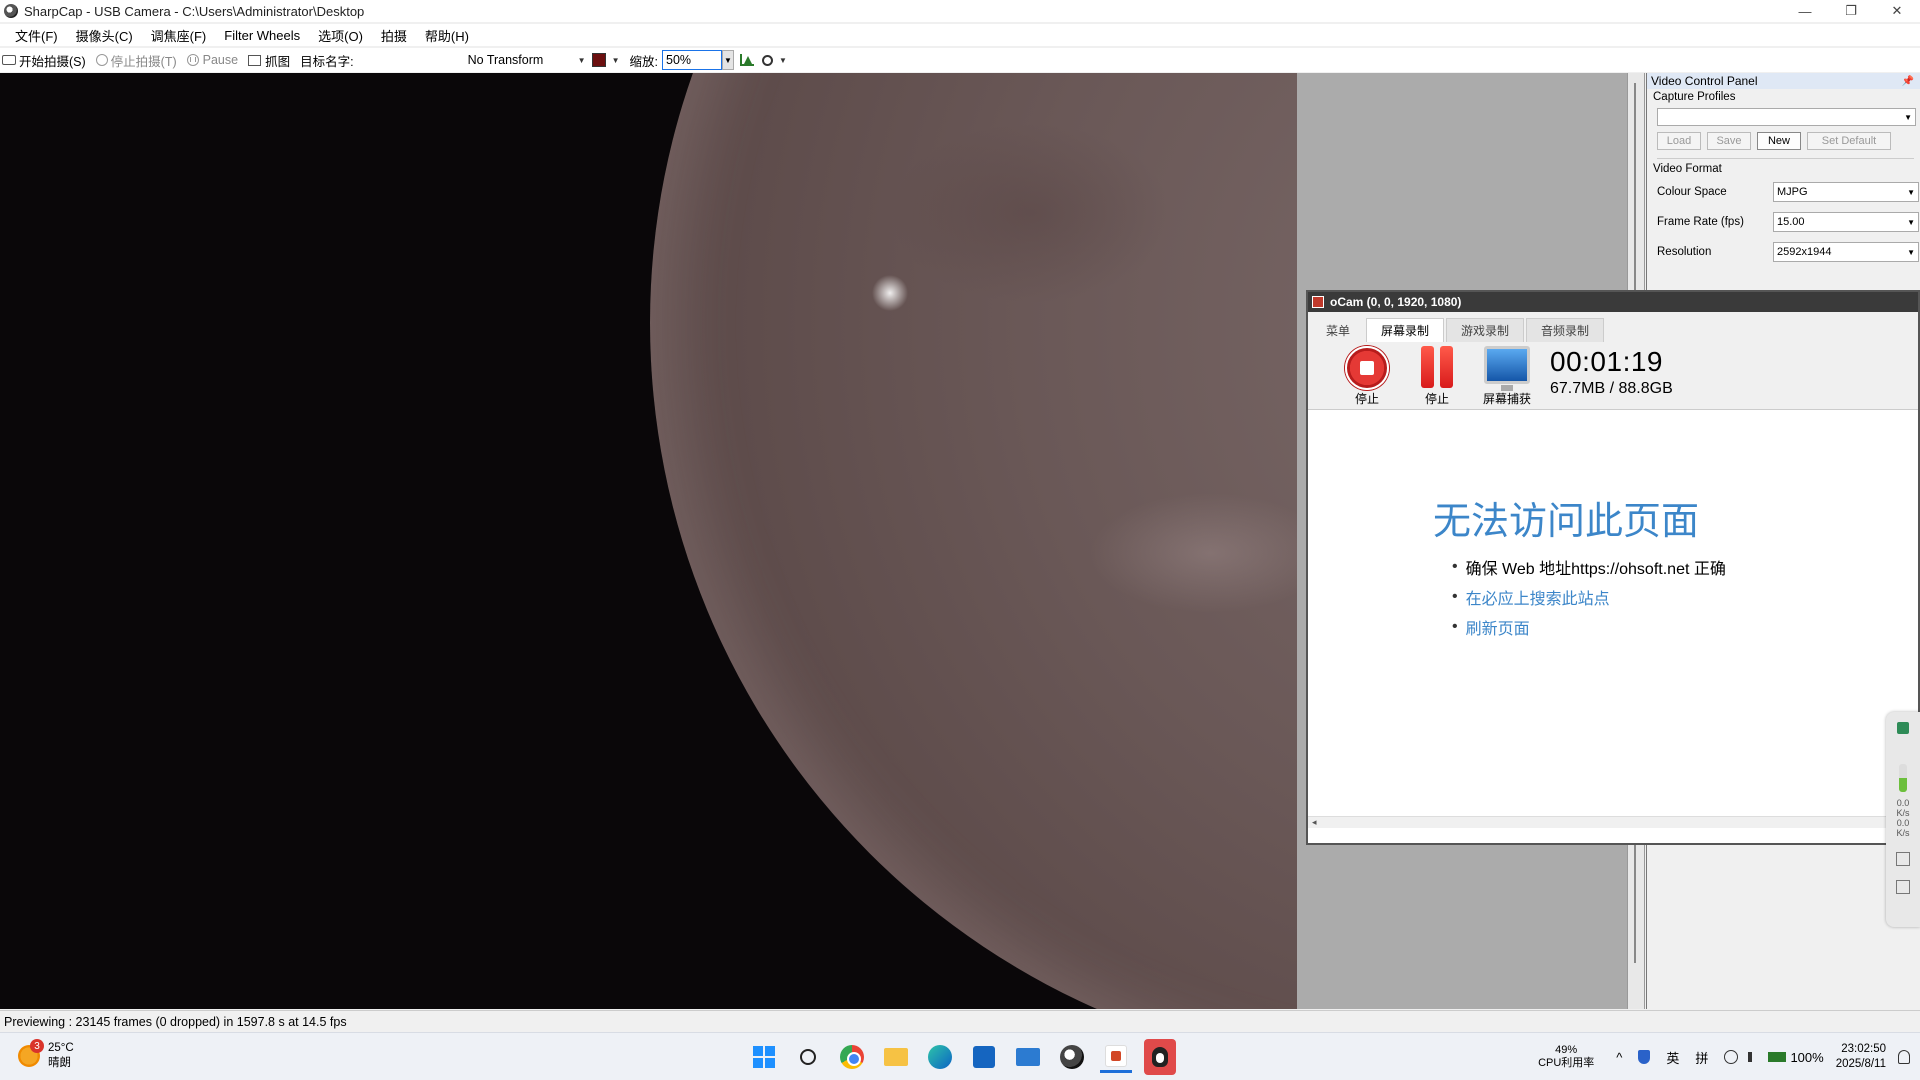 The width and height of the screenshot is (1920, 1080). I want to click on taskbar-edge, so click(940, 1057).